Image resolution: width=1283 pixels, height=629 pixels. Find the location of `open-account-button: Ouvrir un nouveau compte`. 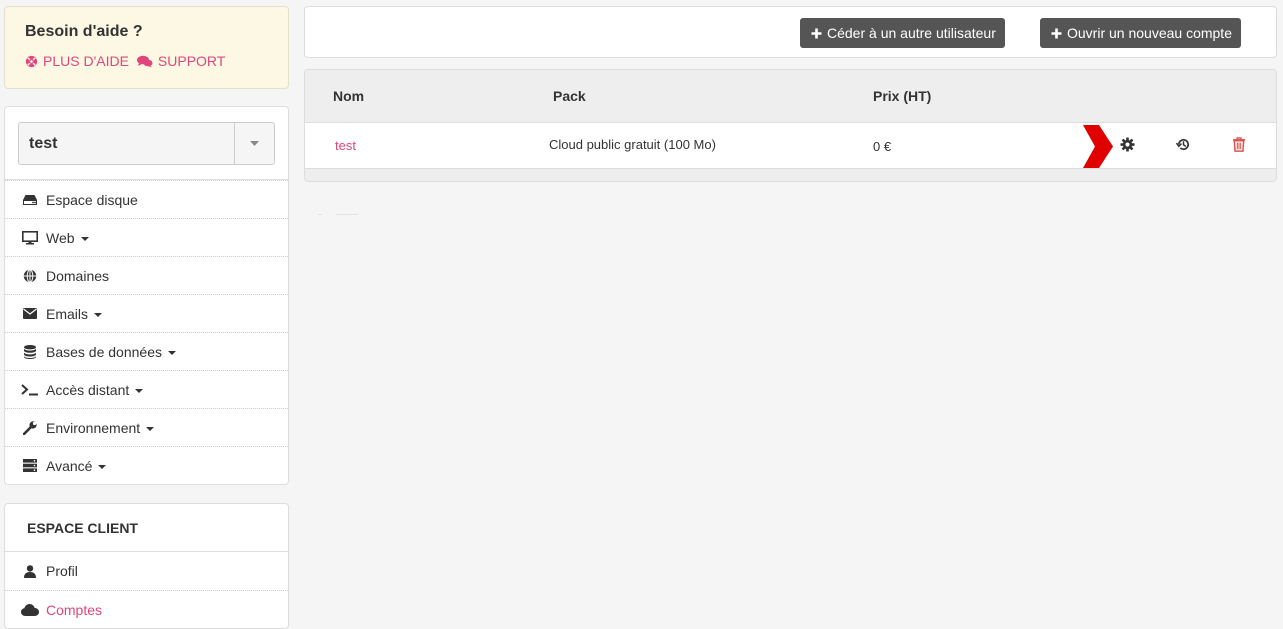

open-account-button: Ouvrir un nouveau compte is located at coordinates (1140, 33).